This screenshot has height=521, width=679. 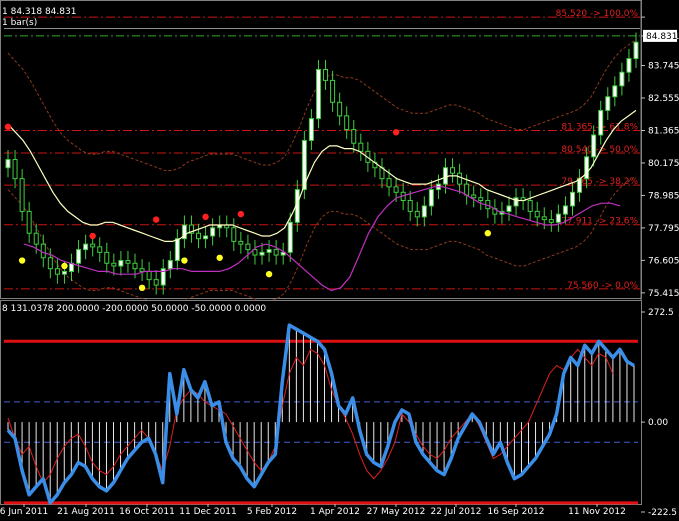 I want to click on price-tick-label: 76.605, so click(x=663, y=261).